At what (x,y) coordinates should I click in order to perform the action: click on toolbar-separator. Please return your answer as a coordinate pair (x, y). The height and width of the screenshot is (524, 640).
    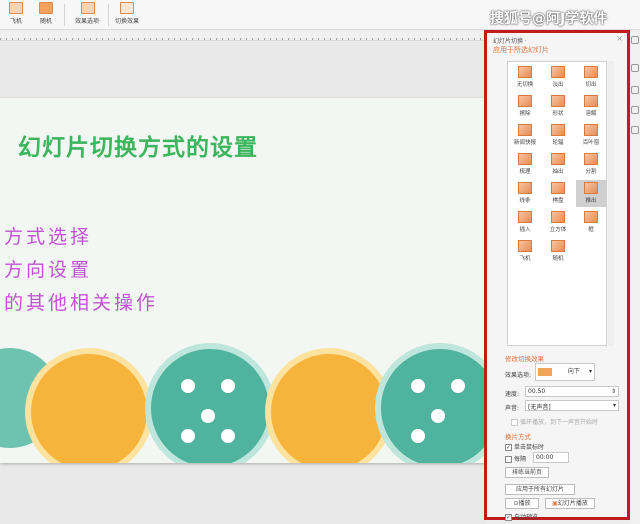
    Looking at the image, I should click on (108, 15).